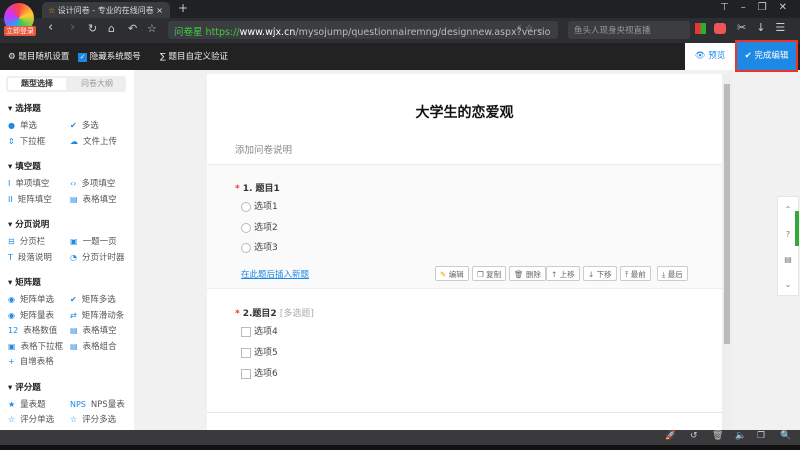  Describe the element at coordinates (259, 205) in the screenshot. I see `radio-option: 选项1` at that location.